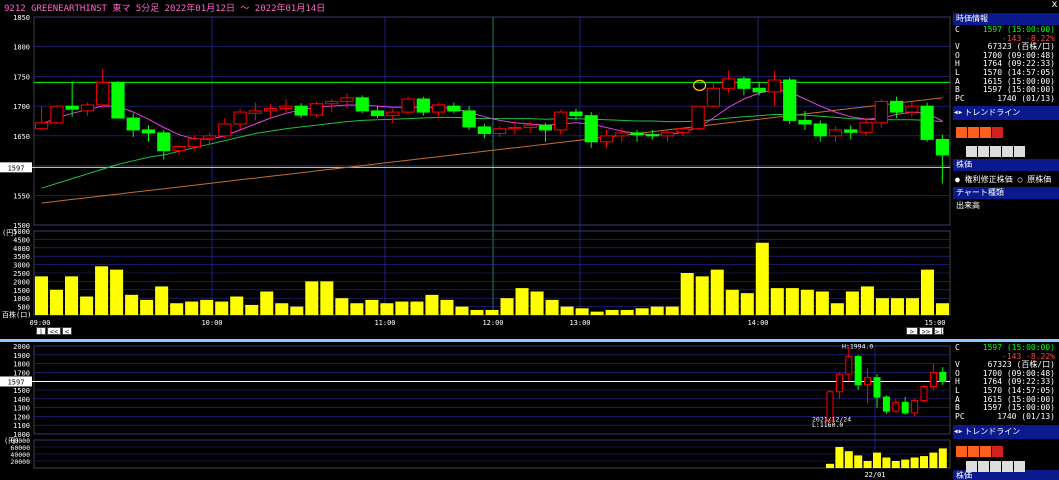 The width and height of the screenshot is (1059, 480). What do you see at coordinates (939, 331) in the screenshot?
I see `last-button: >|` at bounding box center [939, 331].